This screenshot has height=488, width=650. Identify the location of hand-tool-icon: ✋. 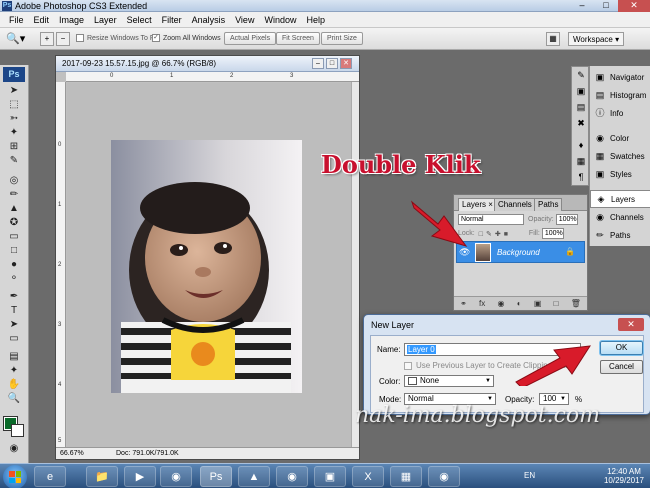
(14, 385).